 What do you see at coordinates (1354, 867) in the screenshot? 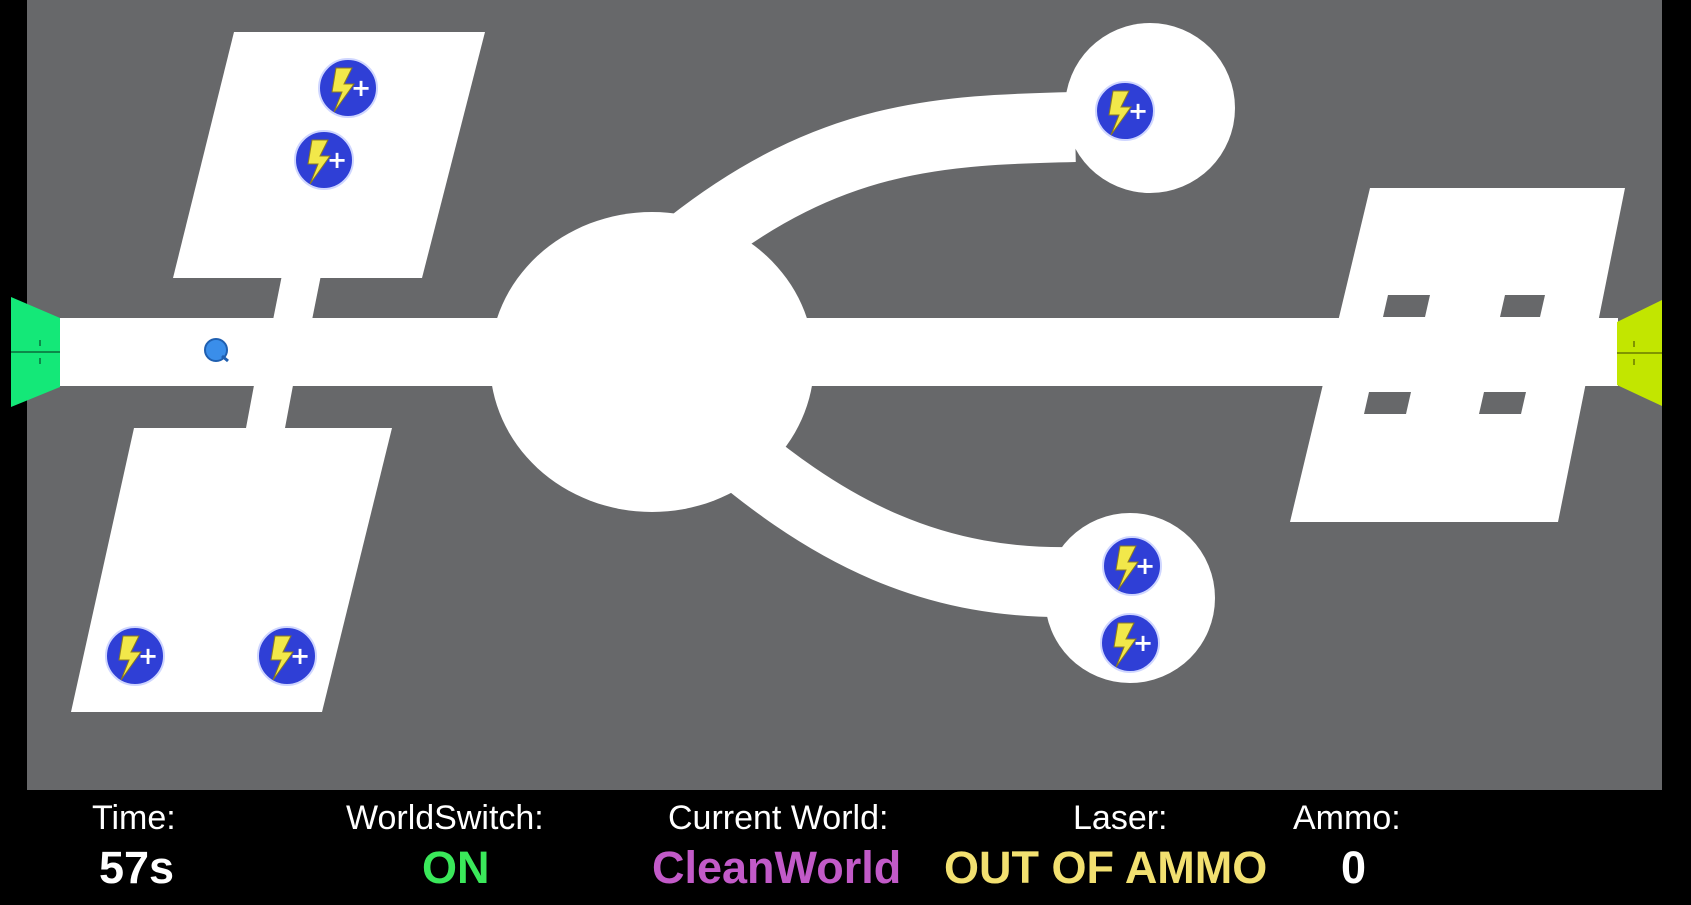
I see `ammo-value: 0` at bounding box center [1354, 867].